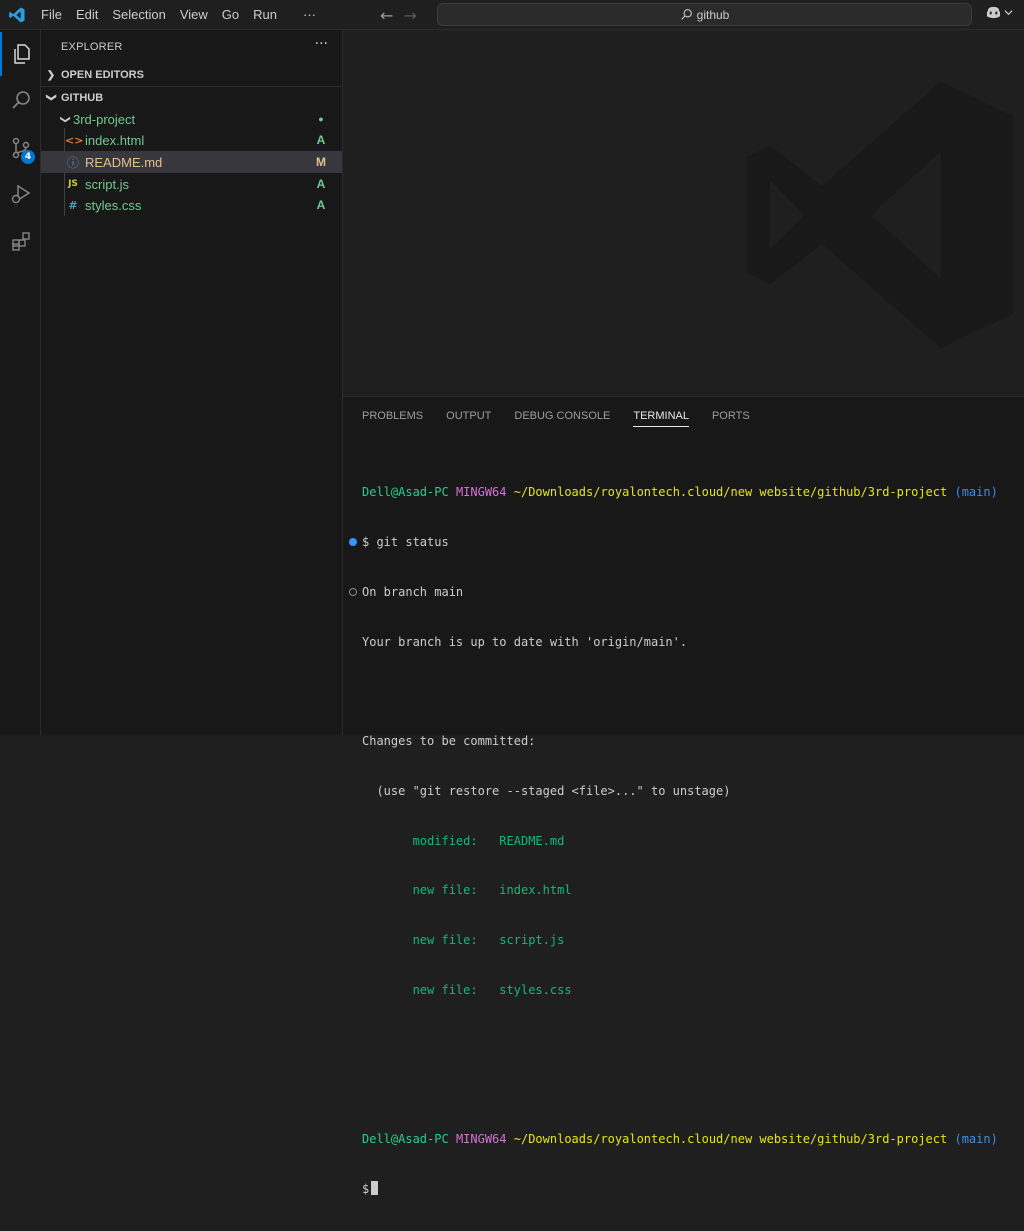 This screenshot has height=1231, width=1024. Describe the element at coordinates (191, 162) in the screenshot. I see `file-row-readme-md: ⓘ README.md M` at that location.